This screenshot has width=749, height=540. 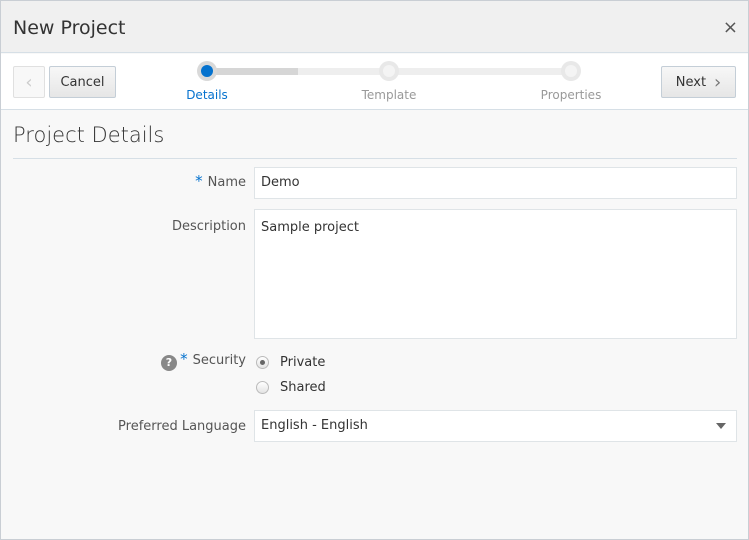 What do you see at coordinates (208, 226) in the screenshot?
I see `description-label: Description` at bounding box center [208, 226].